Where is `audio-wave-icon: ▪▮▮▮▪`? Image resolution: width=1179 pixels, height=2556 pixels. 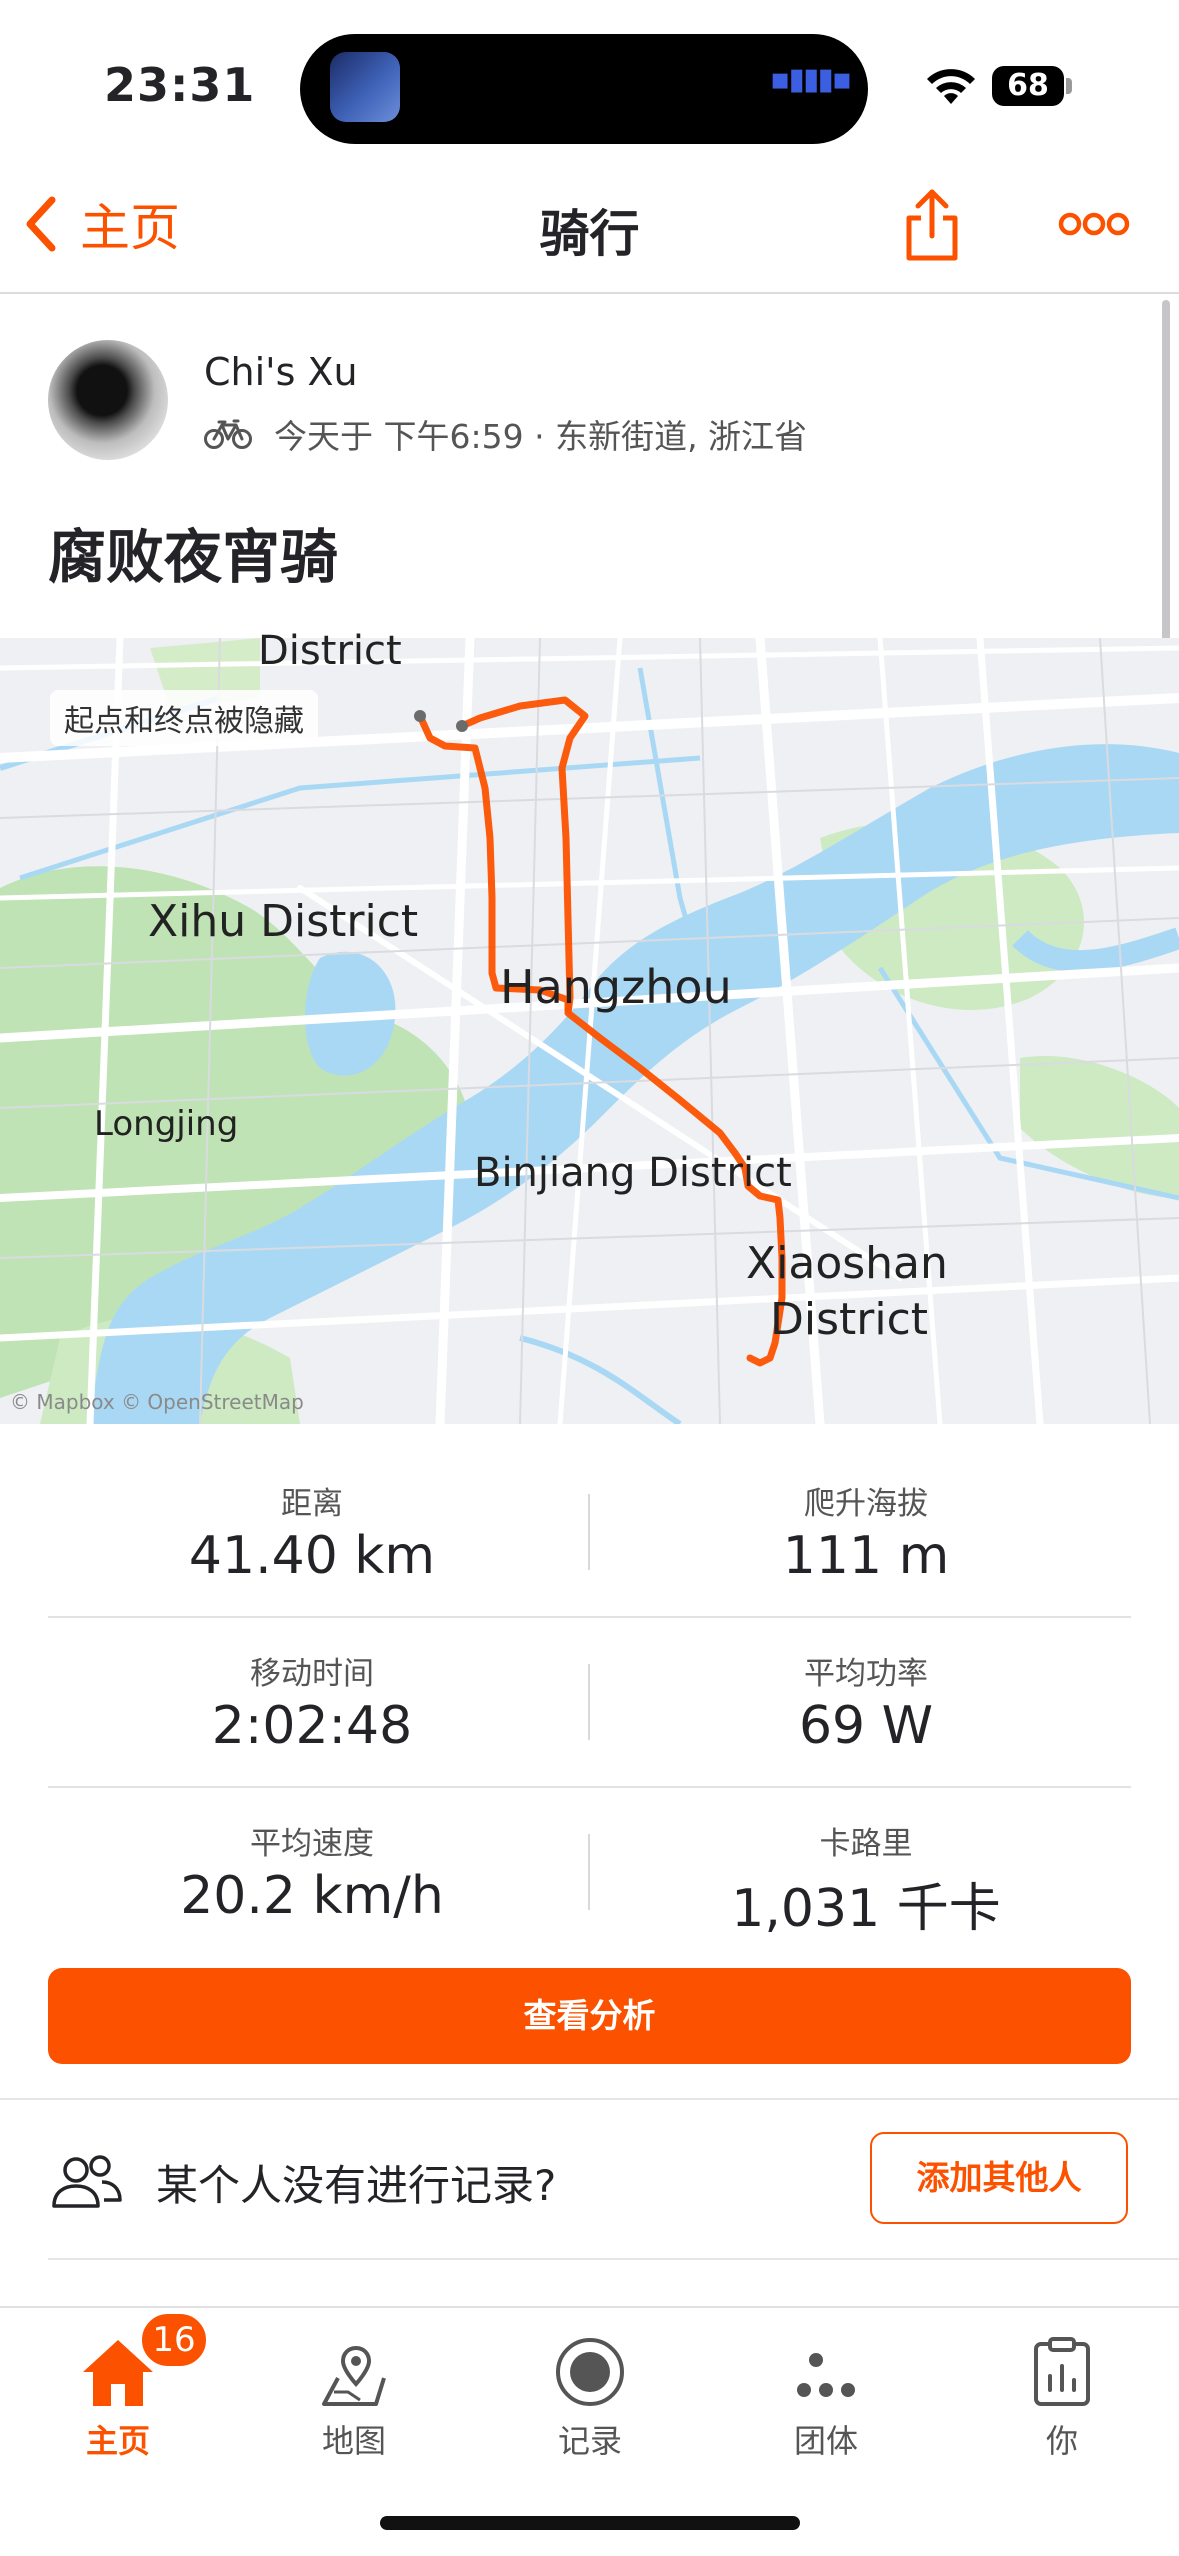
audio-wave-icon: ▪▮▮▮▪ is located at coordinates (811, 79).